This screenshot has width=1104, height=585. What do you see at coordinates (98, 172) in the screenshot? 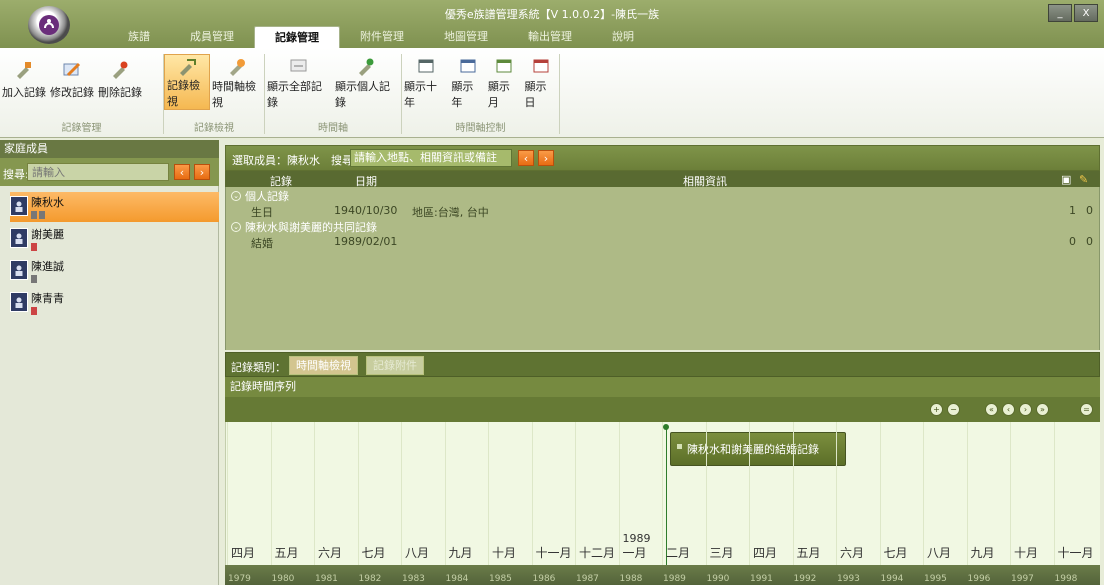
I see `member-search-input` at bounding box center [98, 172].